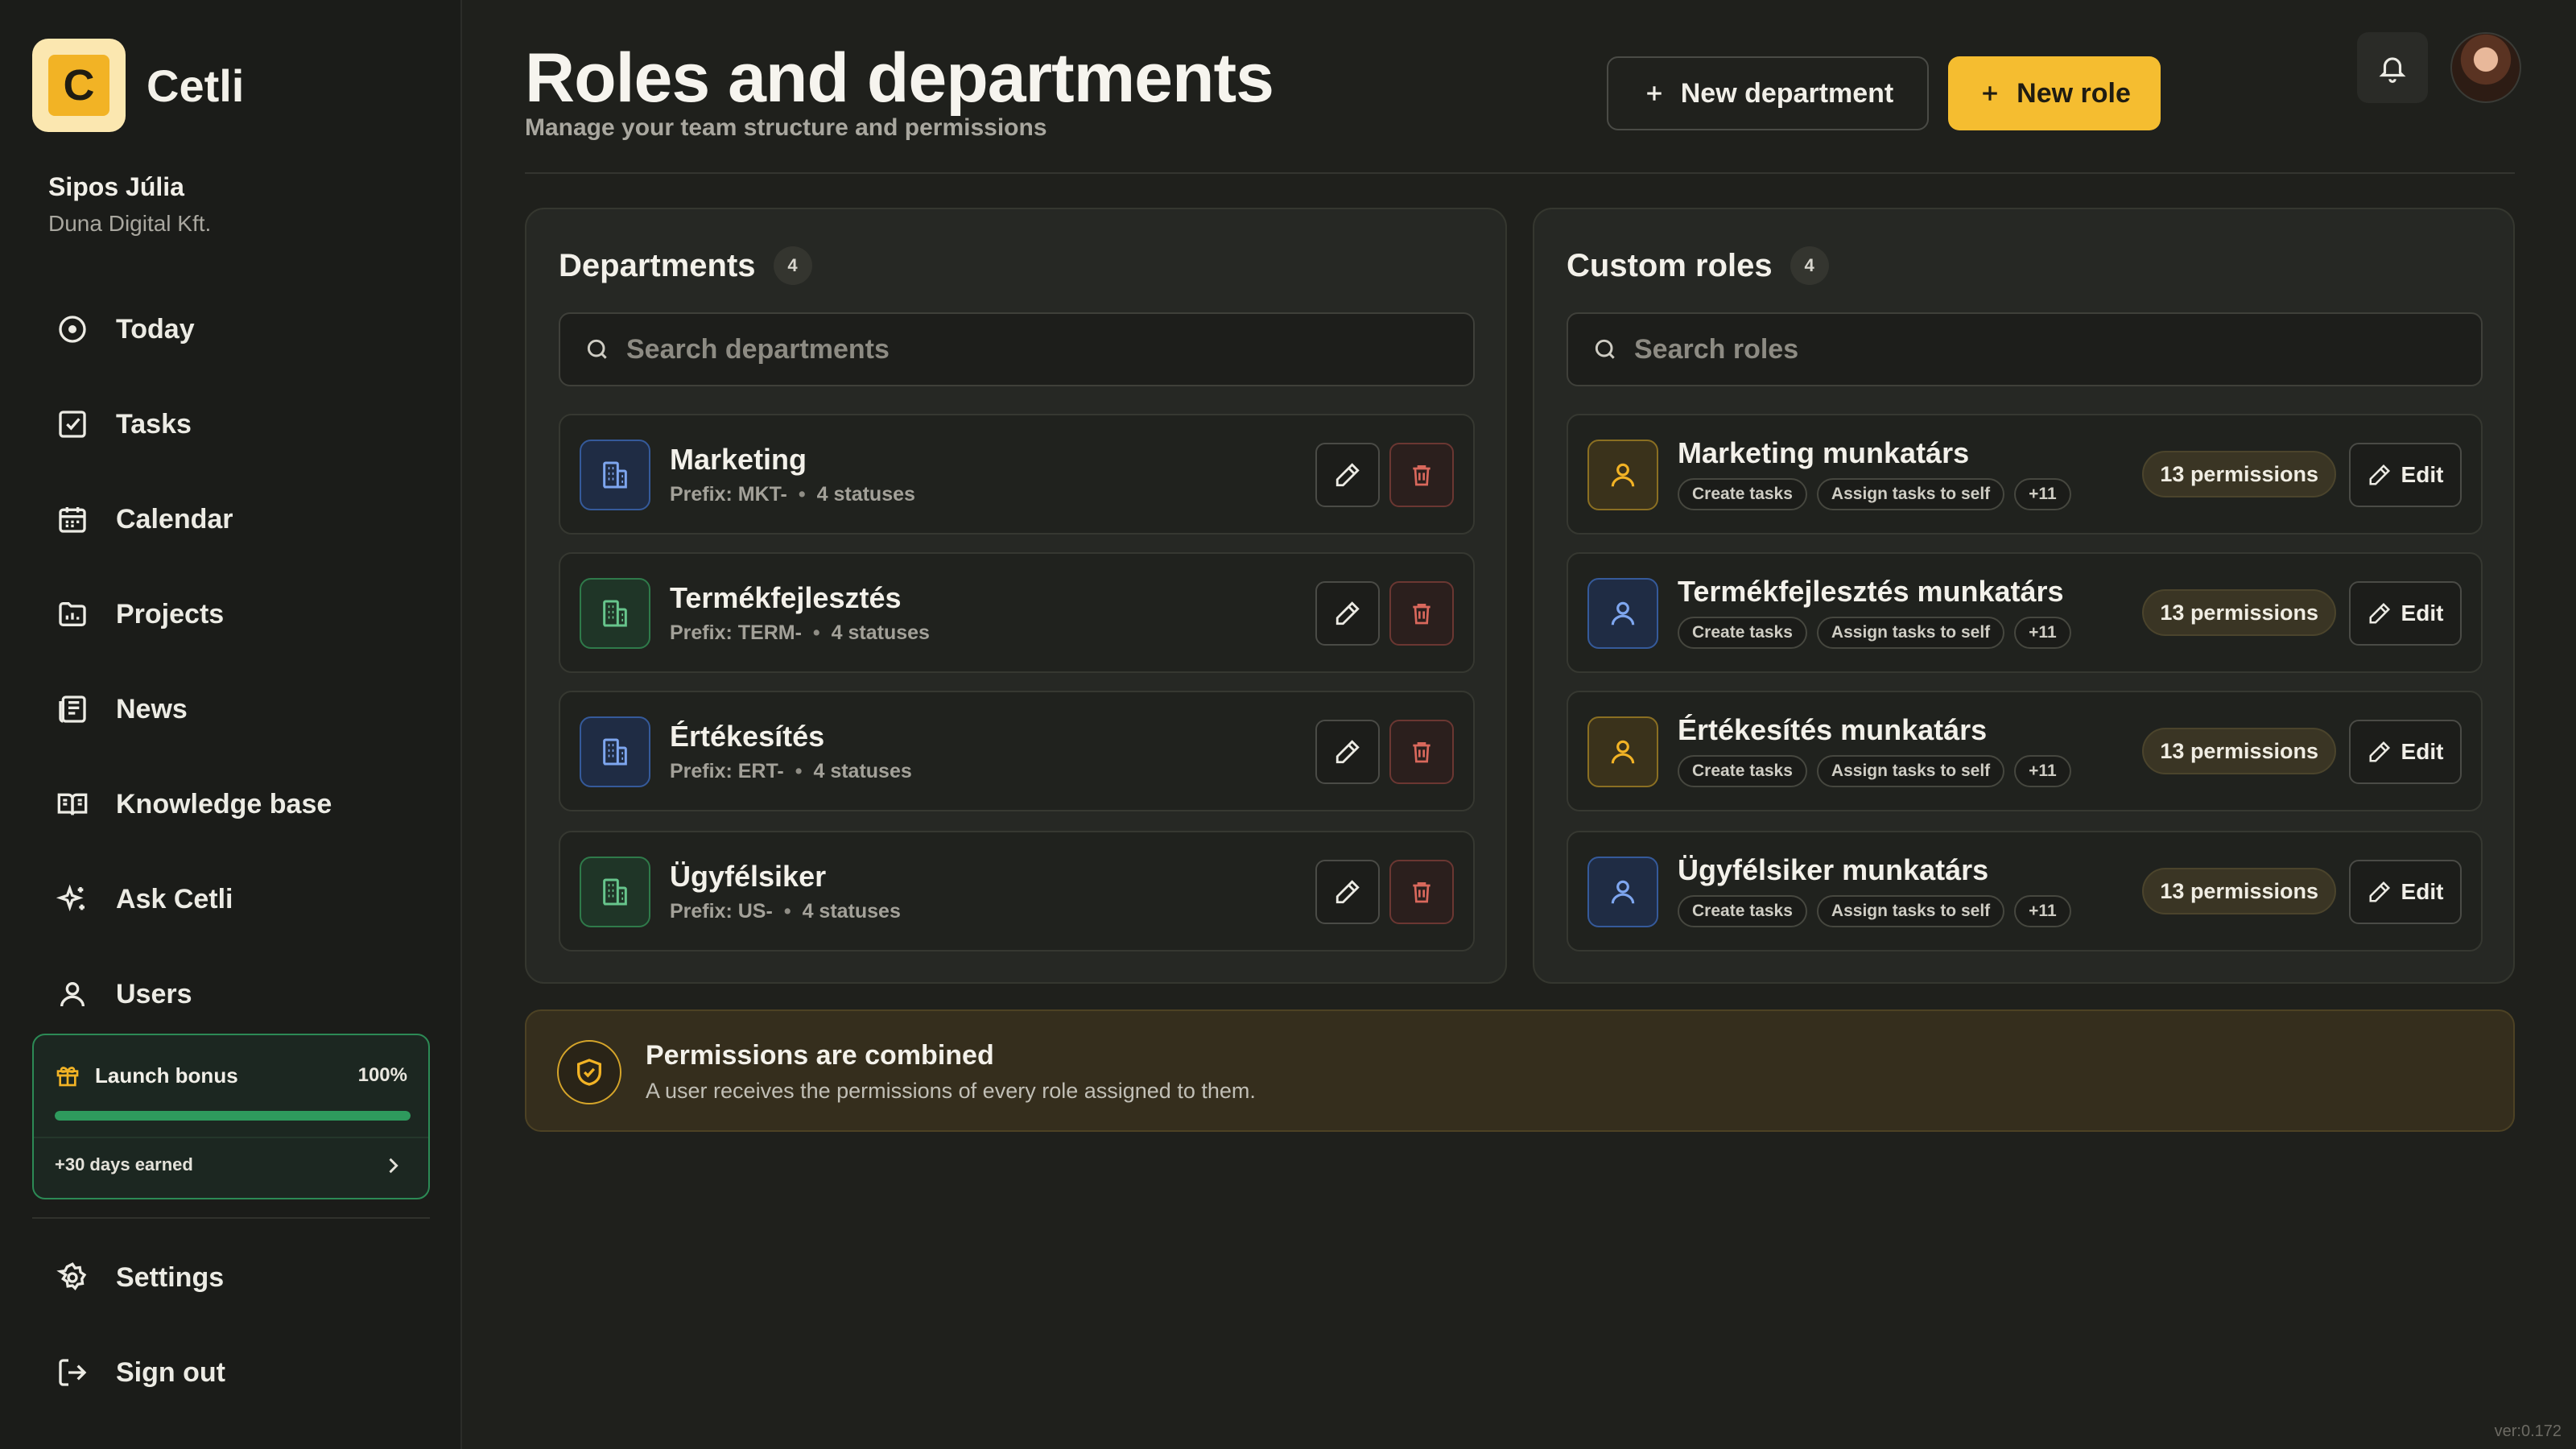 This screenshot has height=1449, width=2576. Describe the element at coordinates (393, 1165) in the screenshot. I see `chevron-right-icon` at that location.